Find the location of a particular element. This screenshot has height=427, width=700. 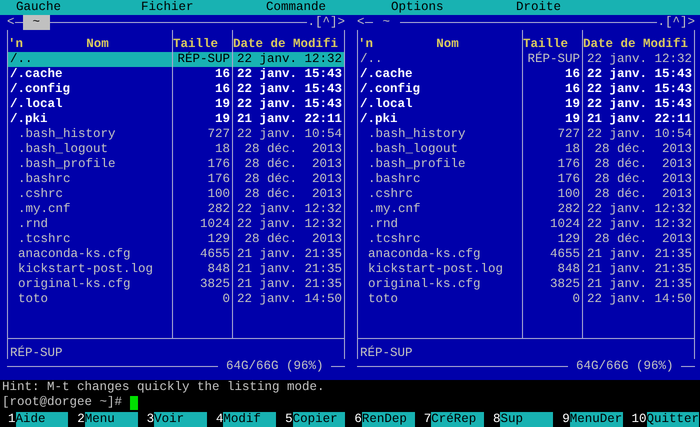

function-key: Menu is located at coordinates (111, 419).